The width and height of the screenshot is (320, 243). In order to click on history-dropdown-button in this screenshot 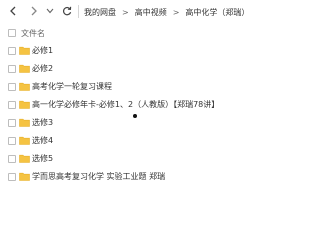, I will do `click(50, 11)`.